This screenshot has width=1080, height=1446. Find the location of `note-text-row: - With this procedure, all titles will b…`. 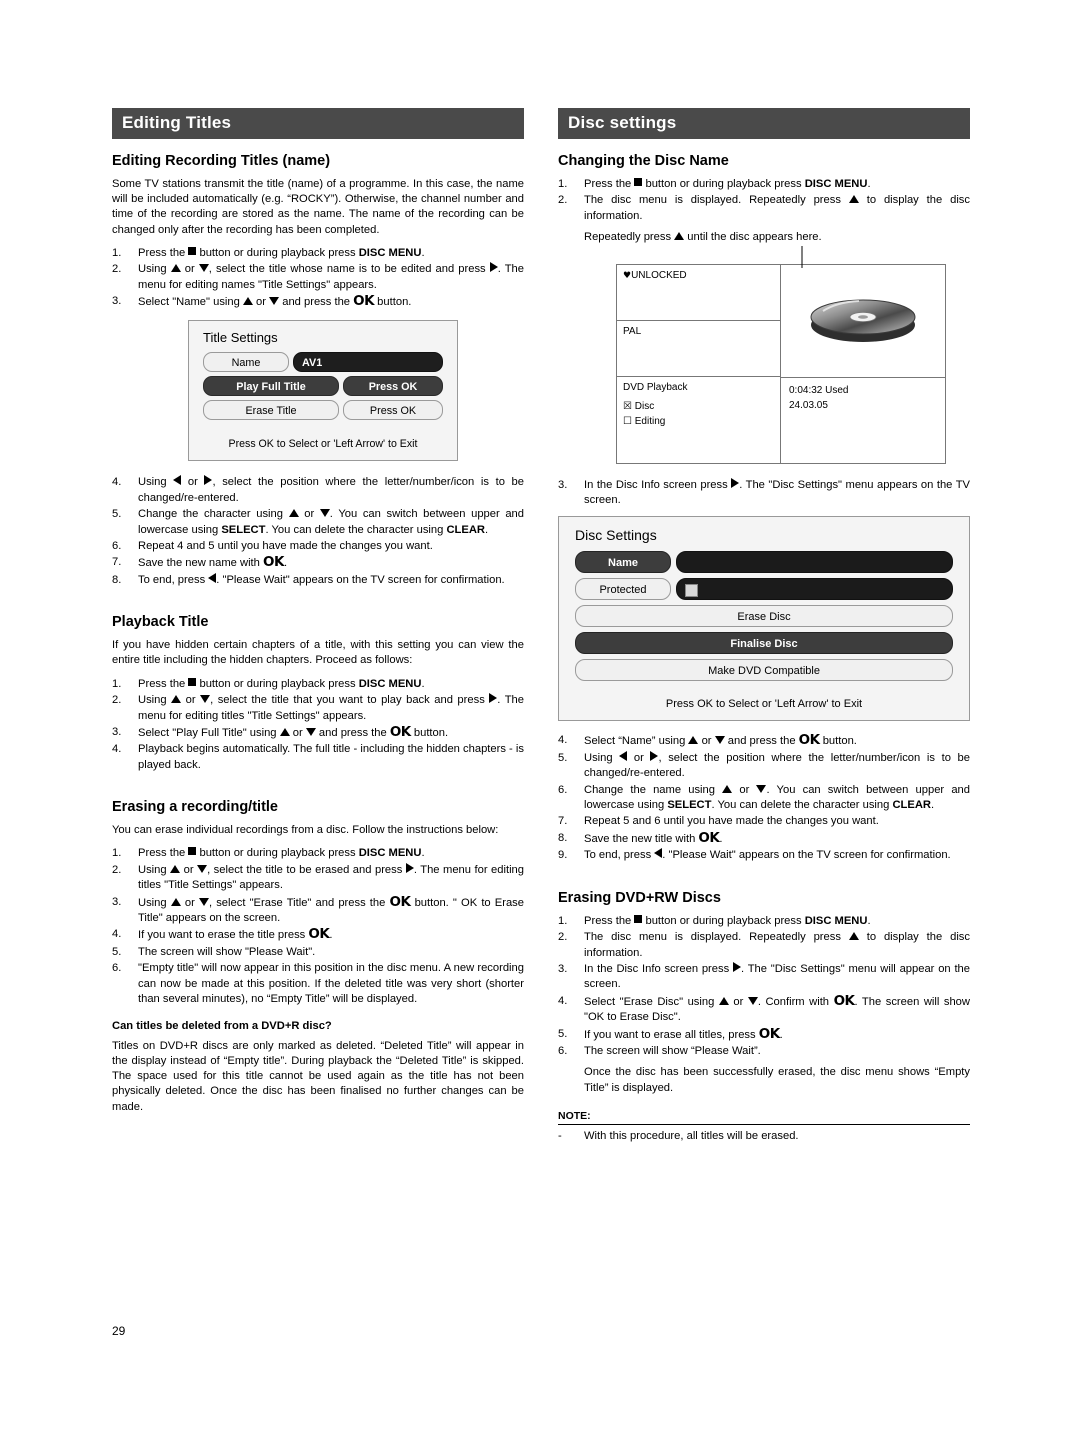

note-text-row: - With this procedure, all titles will b… is located at coordinates (764, 1136).